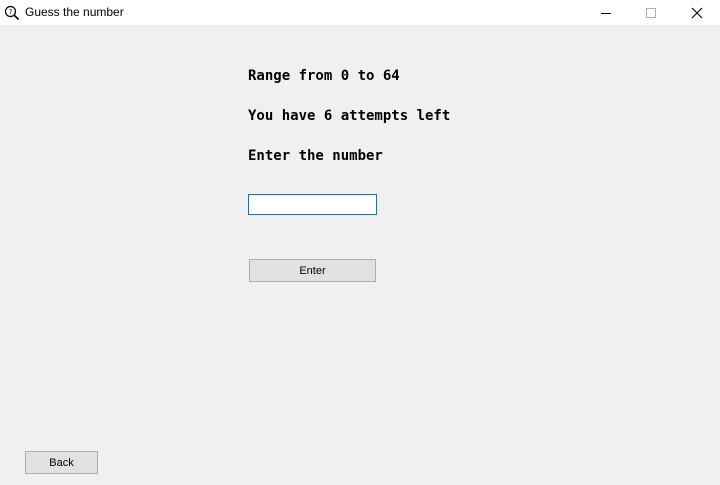  I want to click on number-input, so click(312, 204).